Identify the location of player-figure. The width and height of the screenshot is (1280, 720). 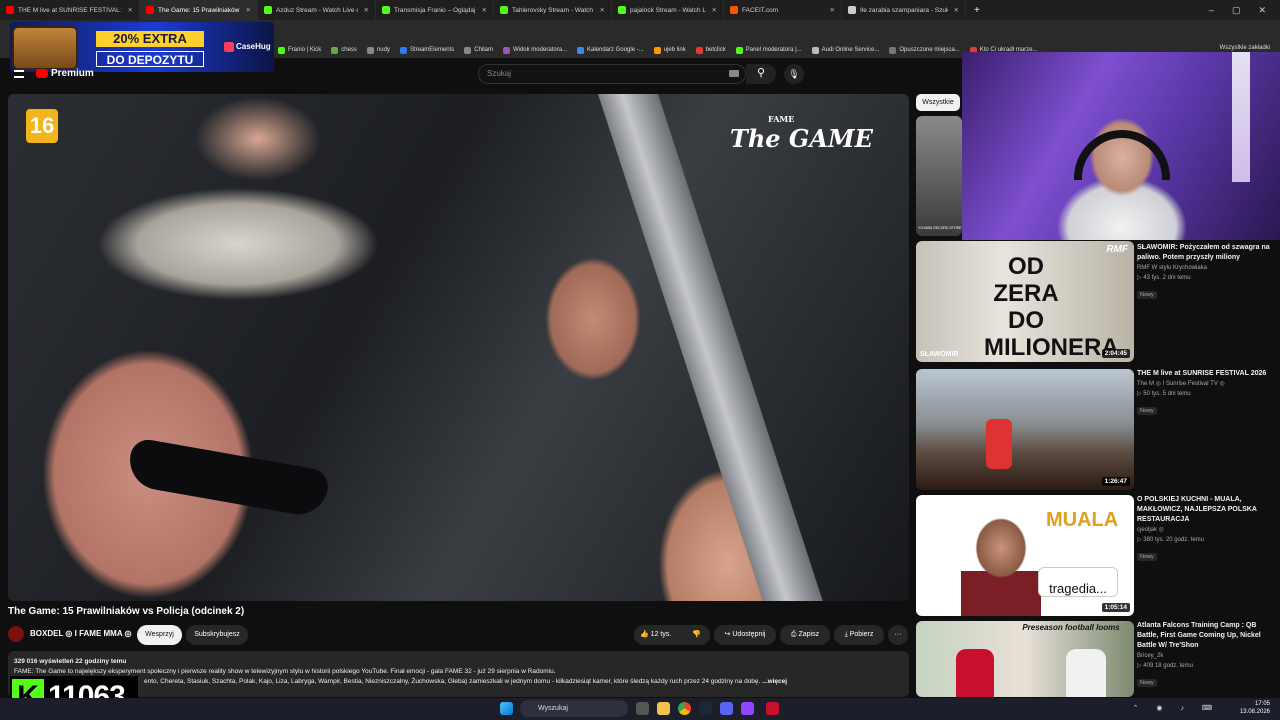
(1086, 673).